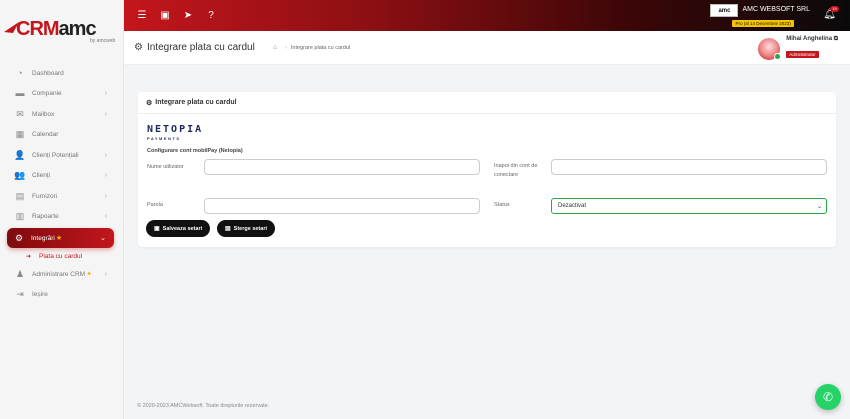  I want to click on sidebar-item-dashboard: ◔ Dashboard, so click(61, 73).